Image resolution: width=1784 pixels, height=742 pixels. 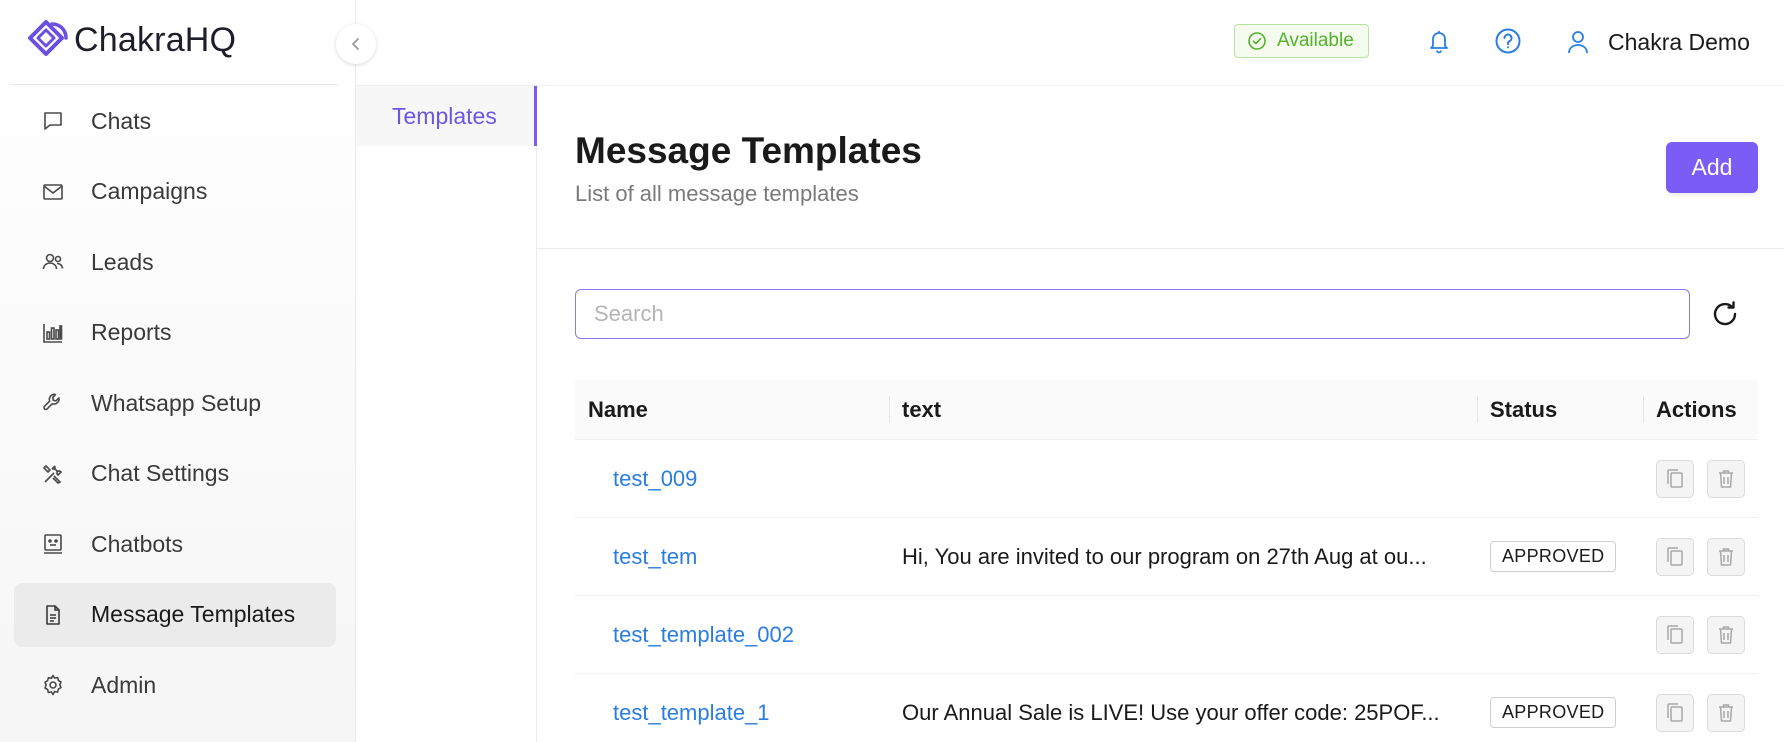 I want to click on sidebar-item-label: Campaigns, so click(x=149, y=191).